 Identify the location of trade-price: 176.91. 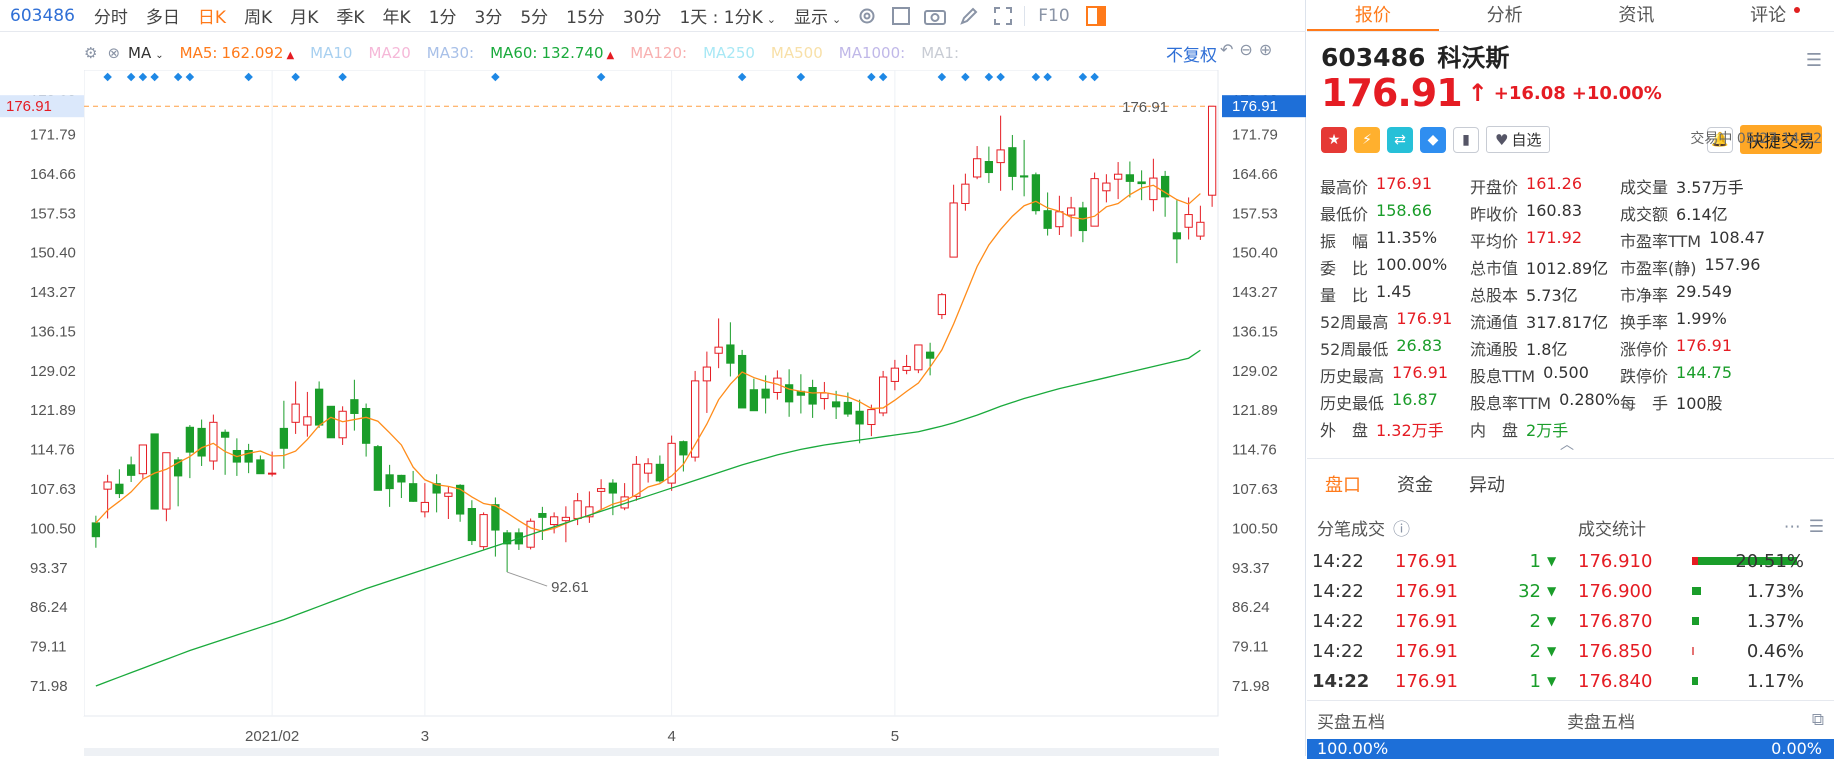
(1426, 621).